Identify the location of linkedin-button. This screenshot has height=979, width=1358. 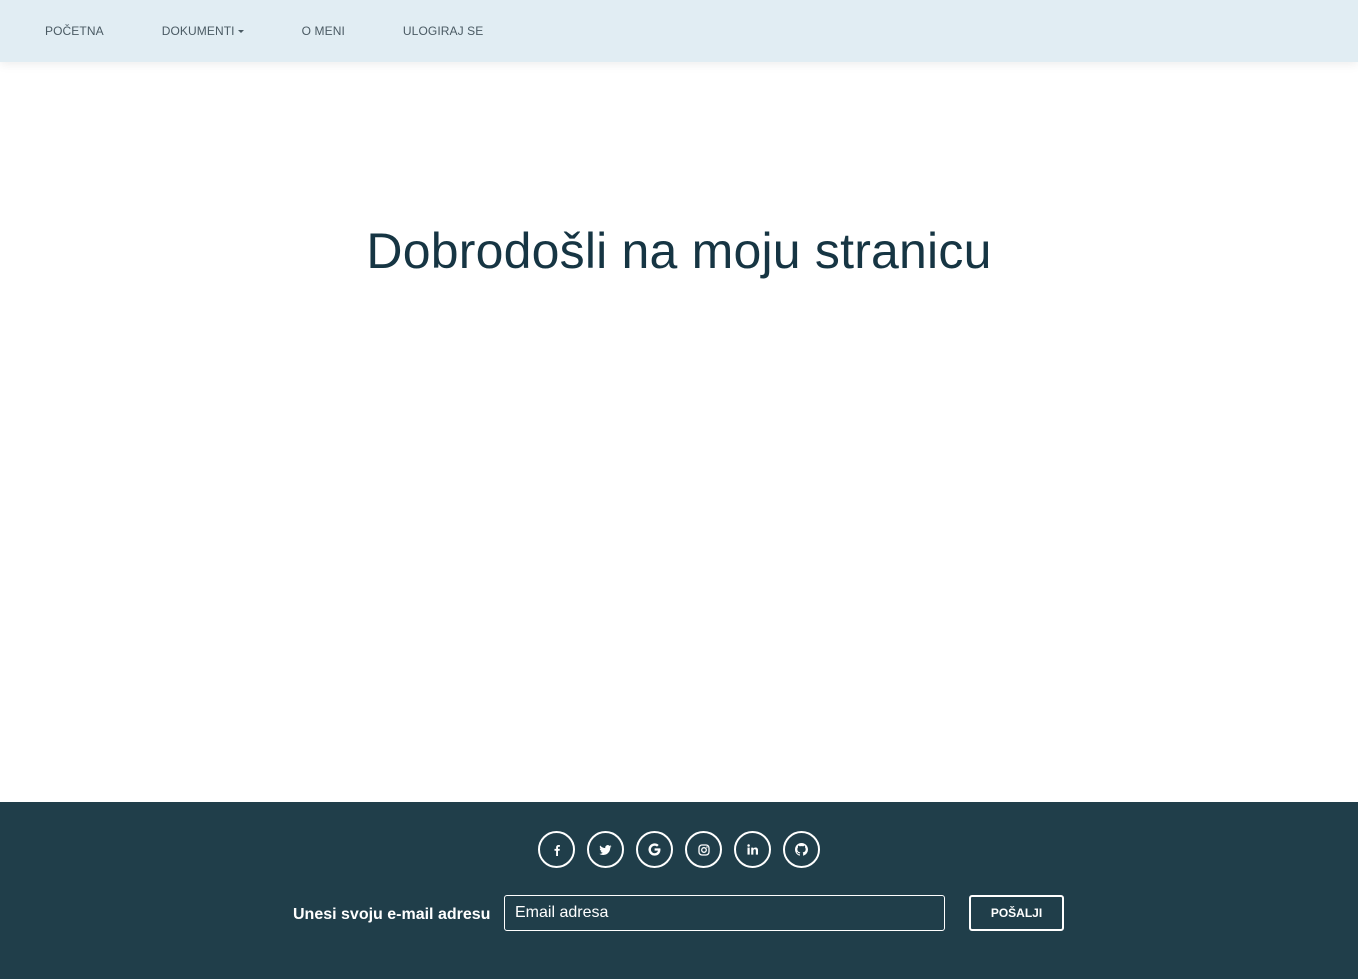
(752, 849).